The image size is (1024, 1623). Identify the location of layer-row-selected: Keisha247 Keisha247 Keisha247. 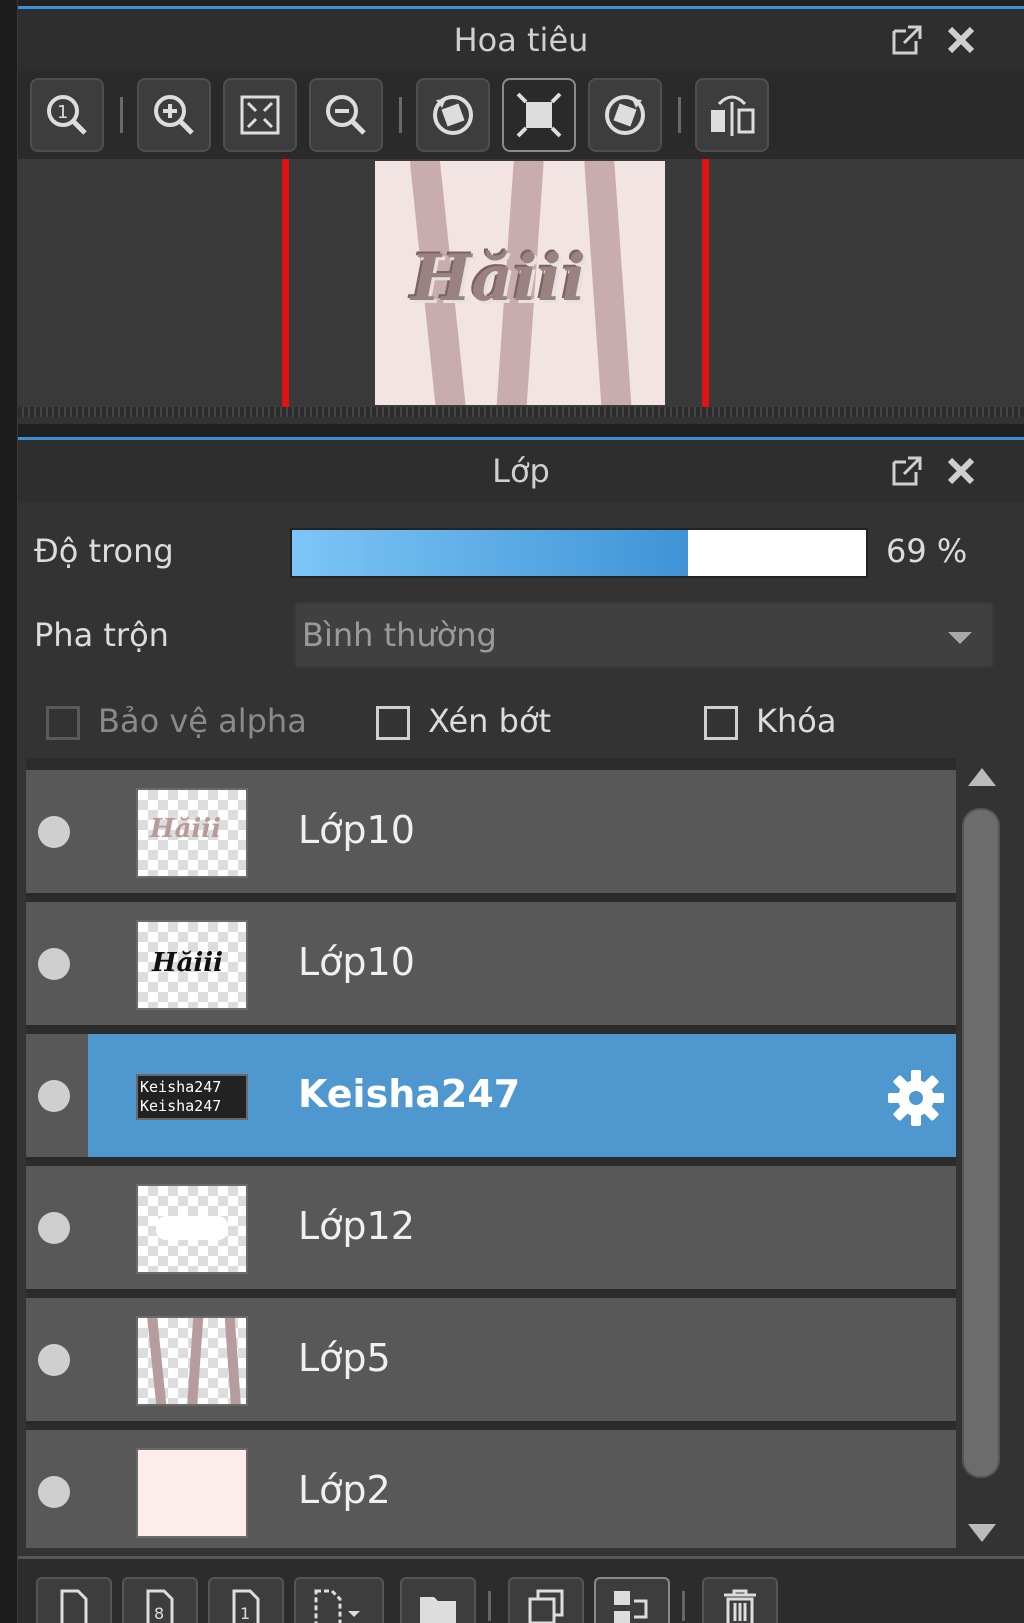
(491, 1097).